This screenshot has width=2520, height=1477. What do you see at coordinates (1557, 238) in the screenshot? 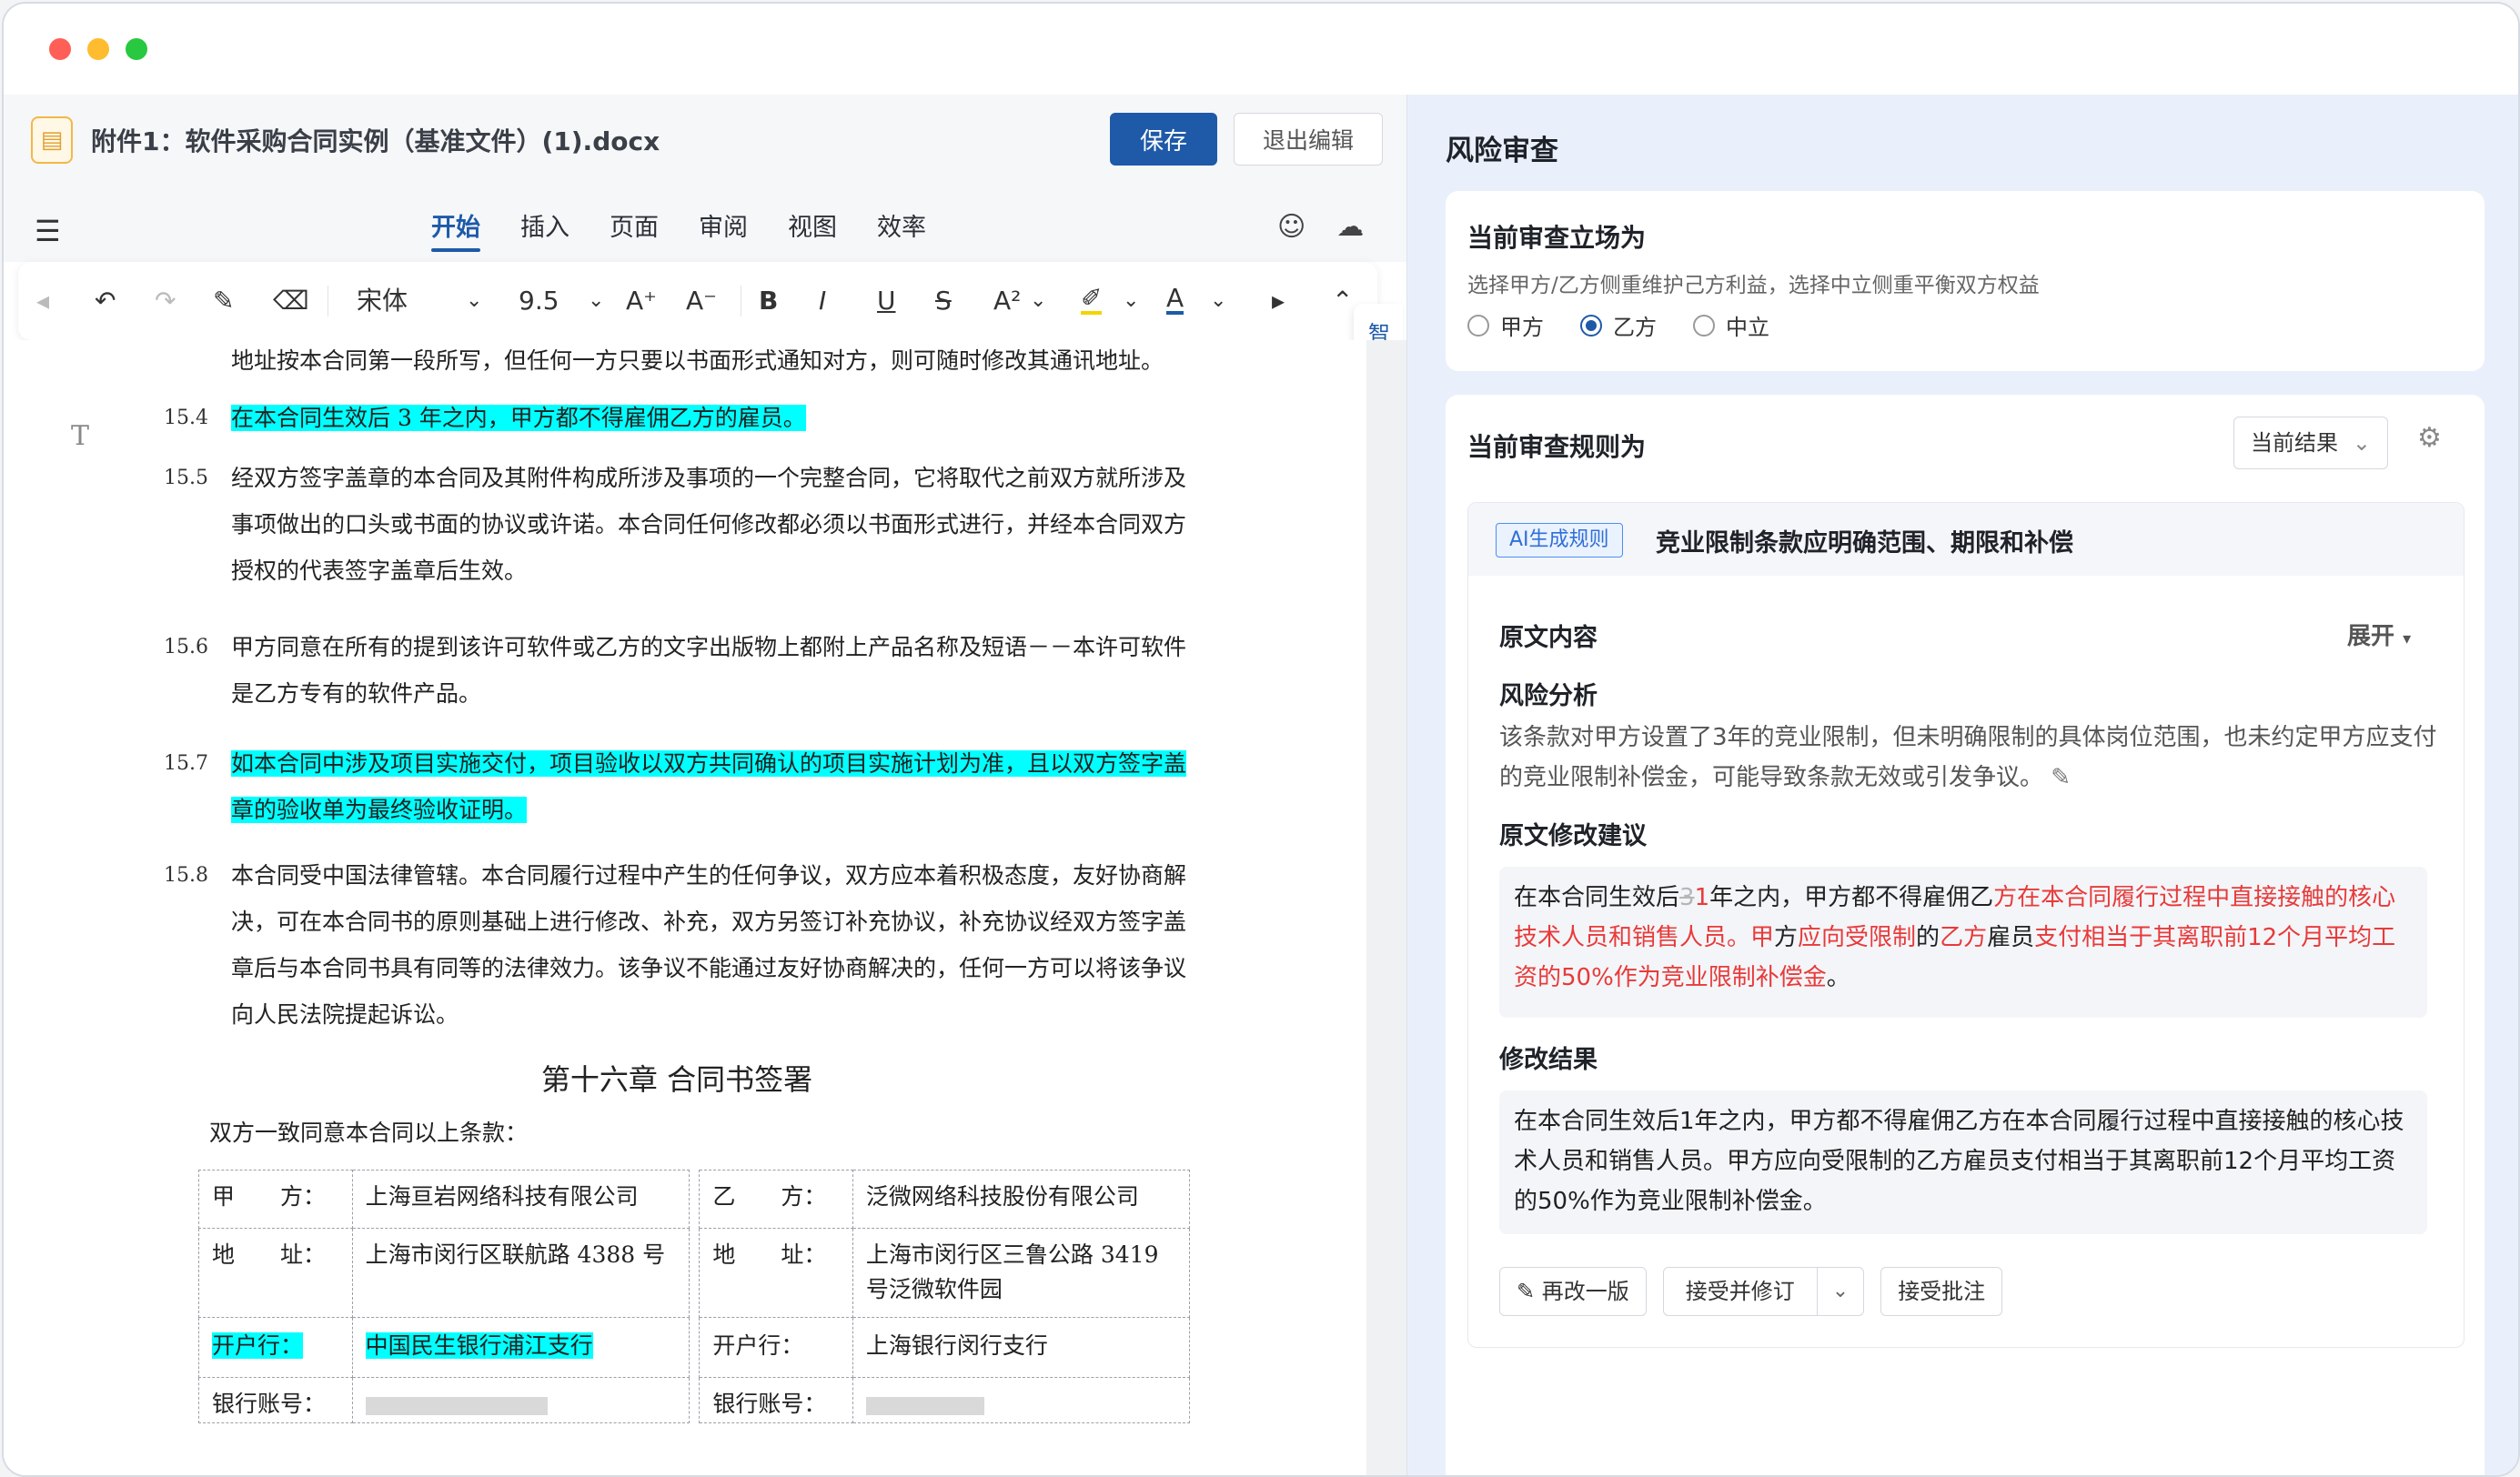
I see `stance-title: 当前审查立场为` at bounding box center [1557, 238].